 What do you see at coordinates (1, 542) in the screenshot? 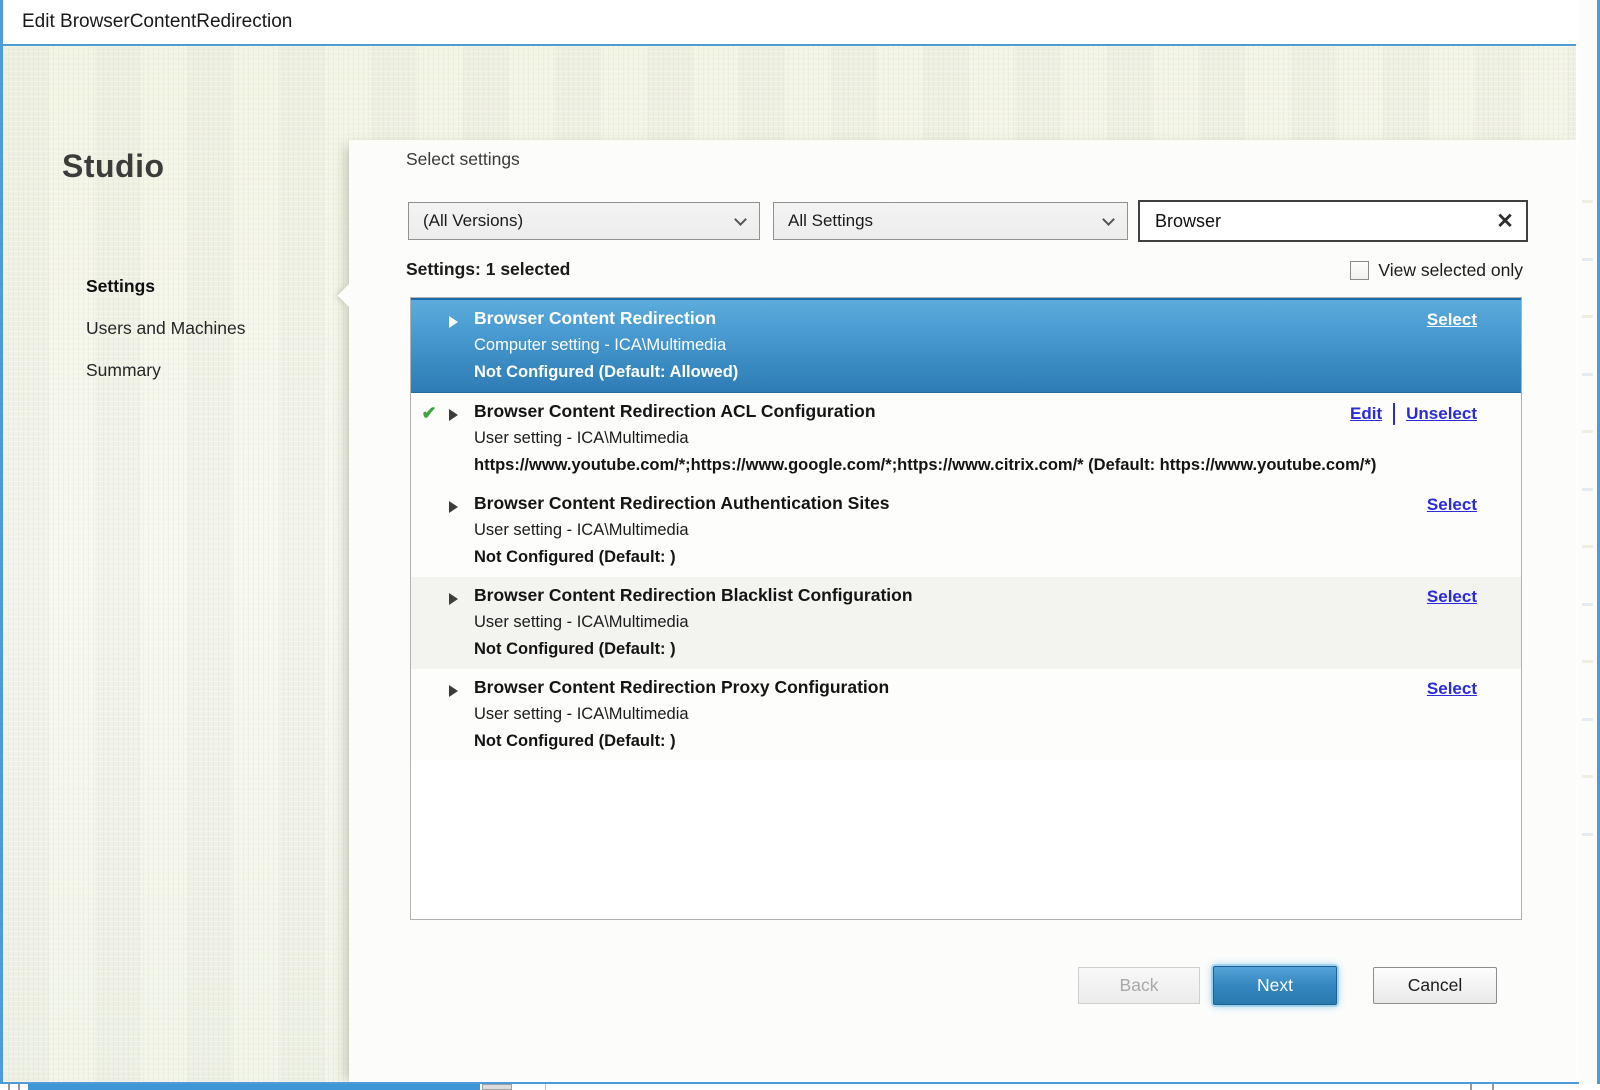
I see `window-border-left` at bounding box center [1, 542].